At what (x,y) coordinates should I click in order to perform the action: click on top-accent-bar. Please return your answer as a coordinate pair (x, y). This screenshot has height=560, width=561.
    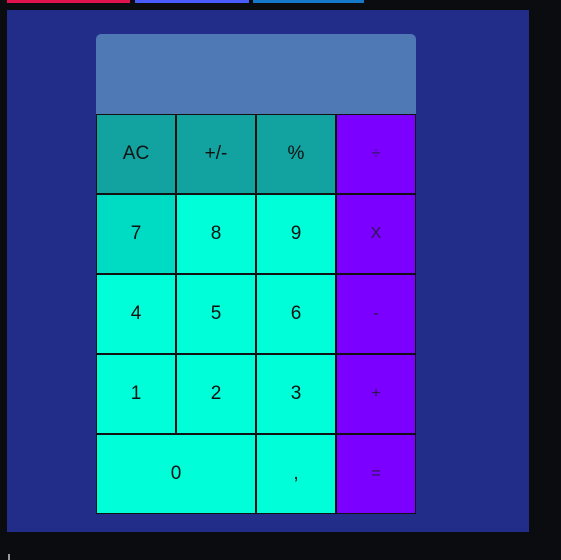
    Looking at the image, I should click on (280, 2).